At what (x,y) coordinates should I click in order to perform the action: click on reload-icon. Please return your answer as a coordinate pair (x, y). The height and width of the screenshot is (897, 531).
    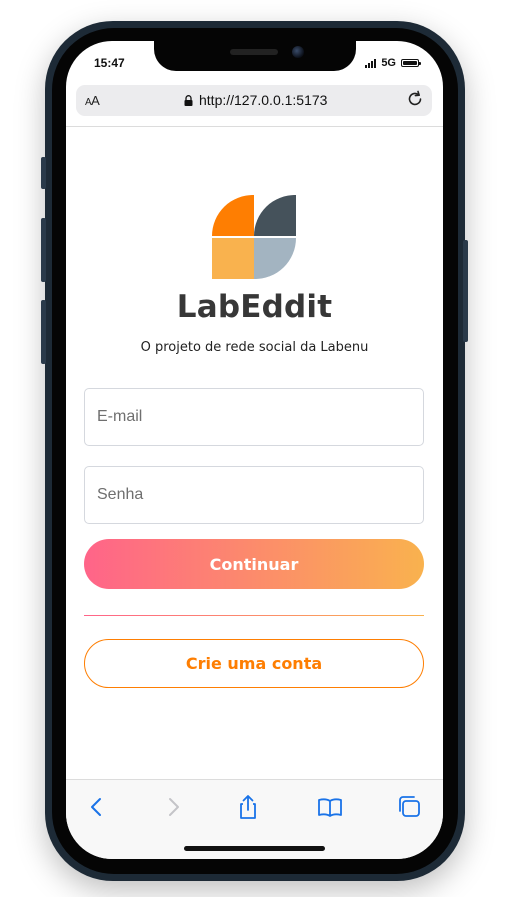
    Looking at the image, I should click on (415, 99).